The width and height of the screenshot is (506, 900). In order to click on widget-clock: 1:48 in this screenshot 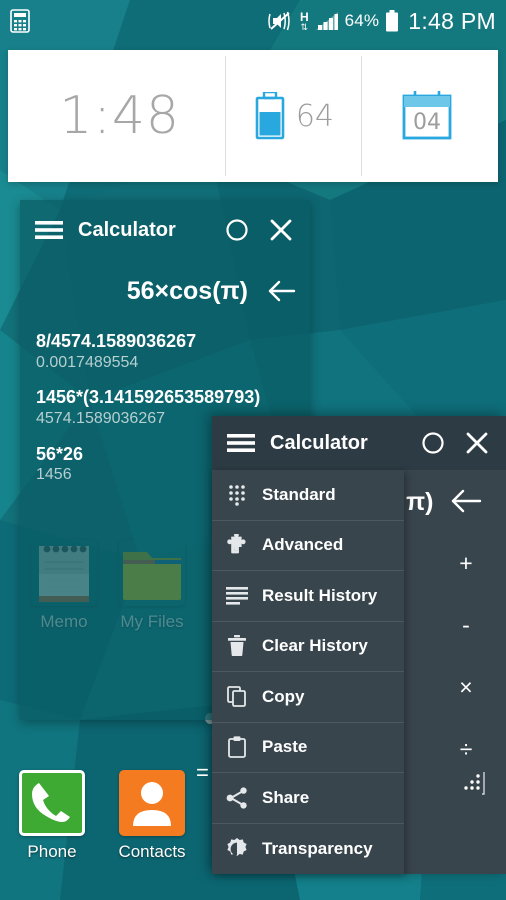, I will do `click(119, 116)`.